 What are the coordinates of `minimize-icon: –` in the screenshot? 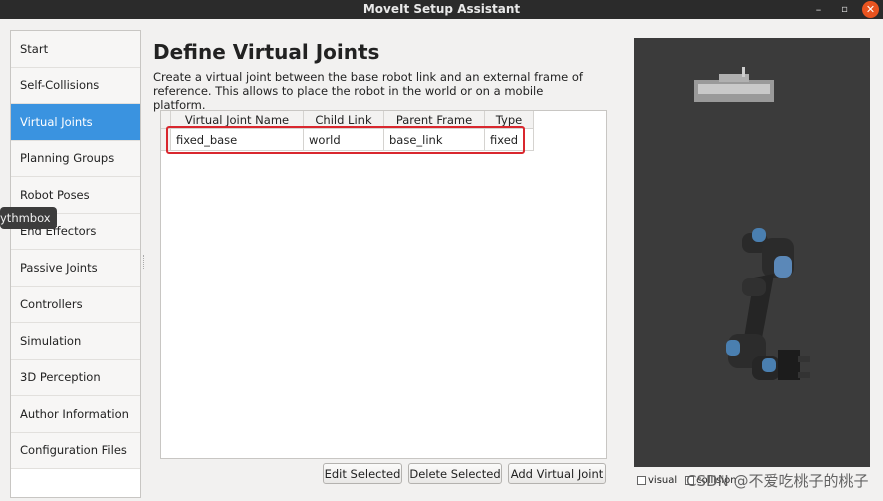 It's located at (818, 9).